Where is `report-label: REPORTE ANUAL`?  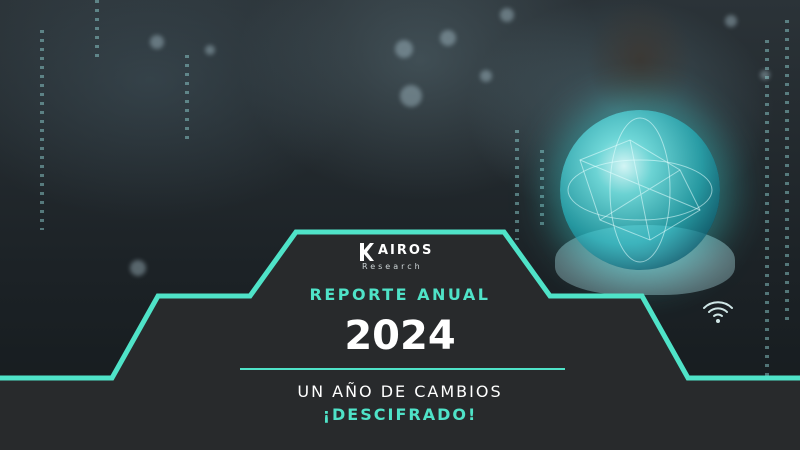 report-label: REPORTE ANUAL is located at coordinates (400, 294).